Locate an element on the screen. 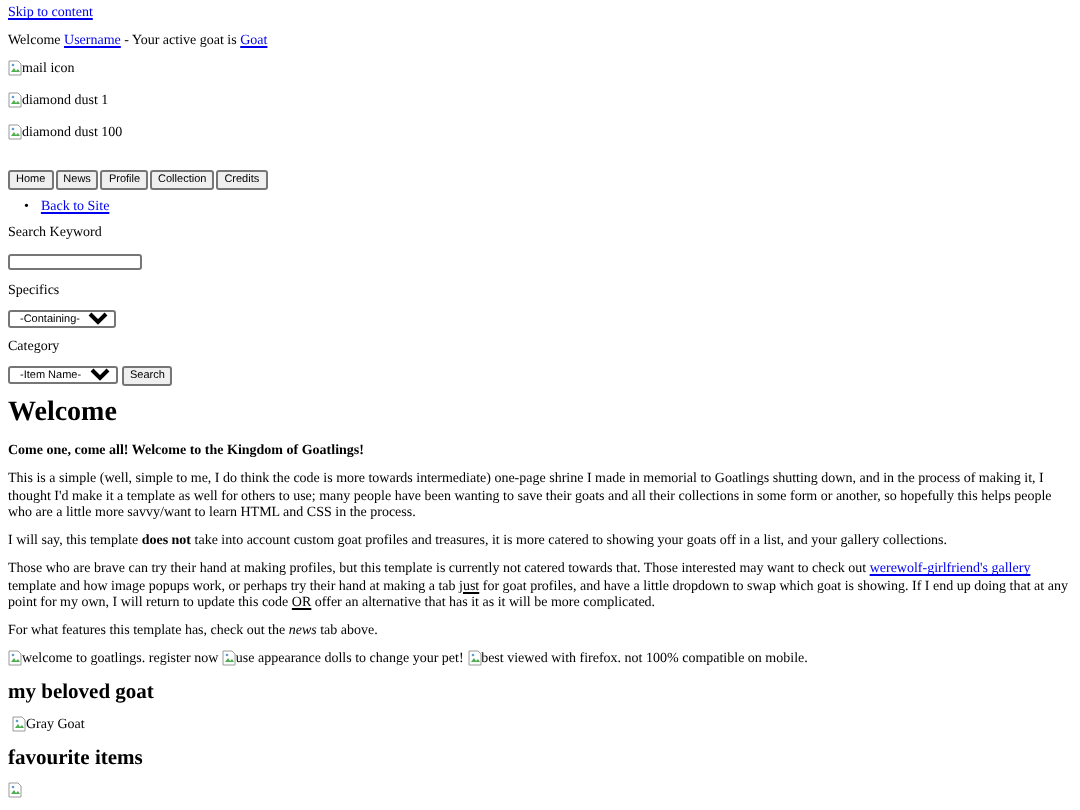 The height and width of the screenshot is (810, 1080). search-field is located at coordinates (75, 262).